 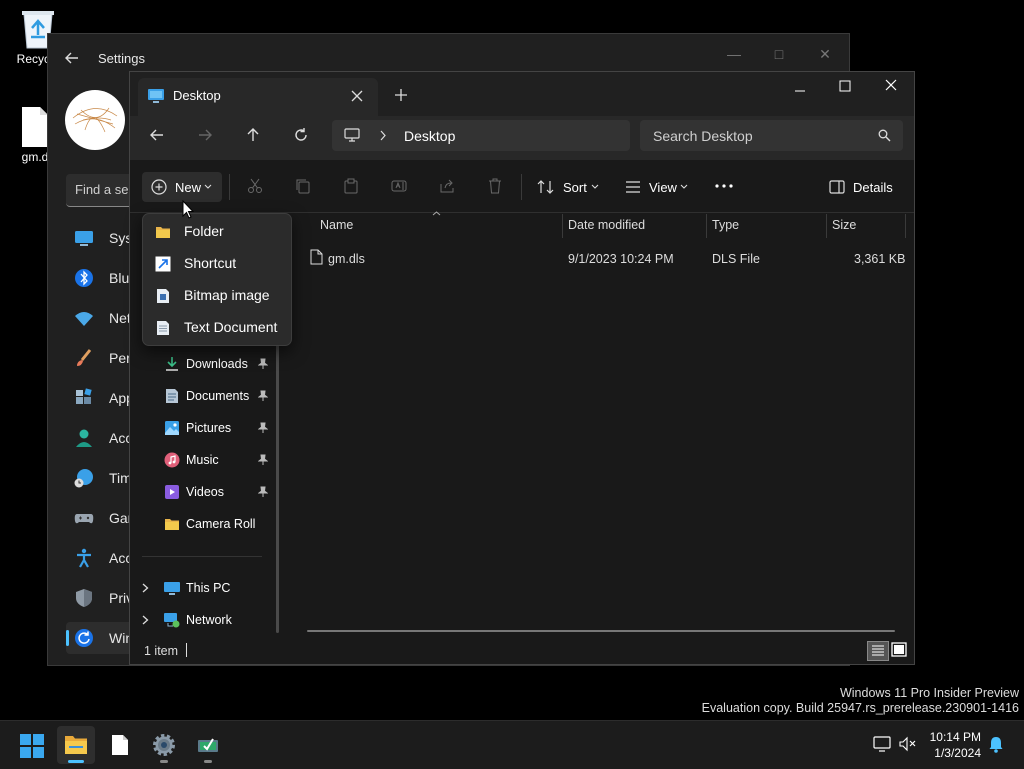 I want to click on menu-item-text-document: Text Document, so click(x=217, y=328).